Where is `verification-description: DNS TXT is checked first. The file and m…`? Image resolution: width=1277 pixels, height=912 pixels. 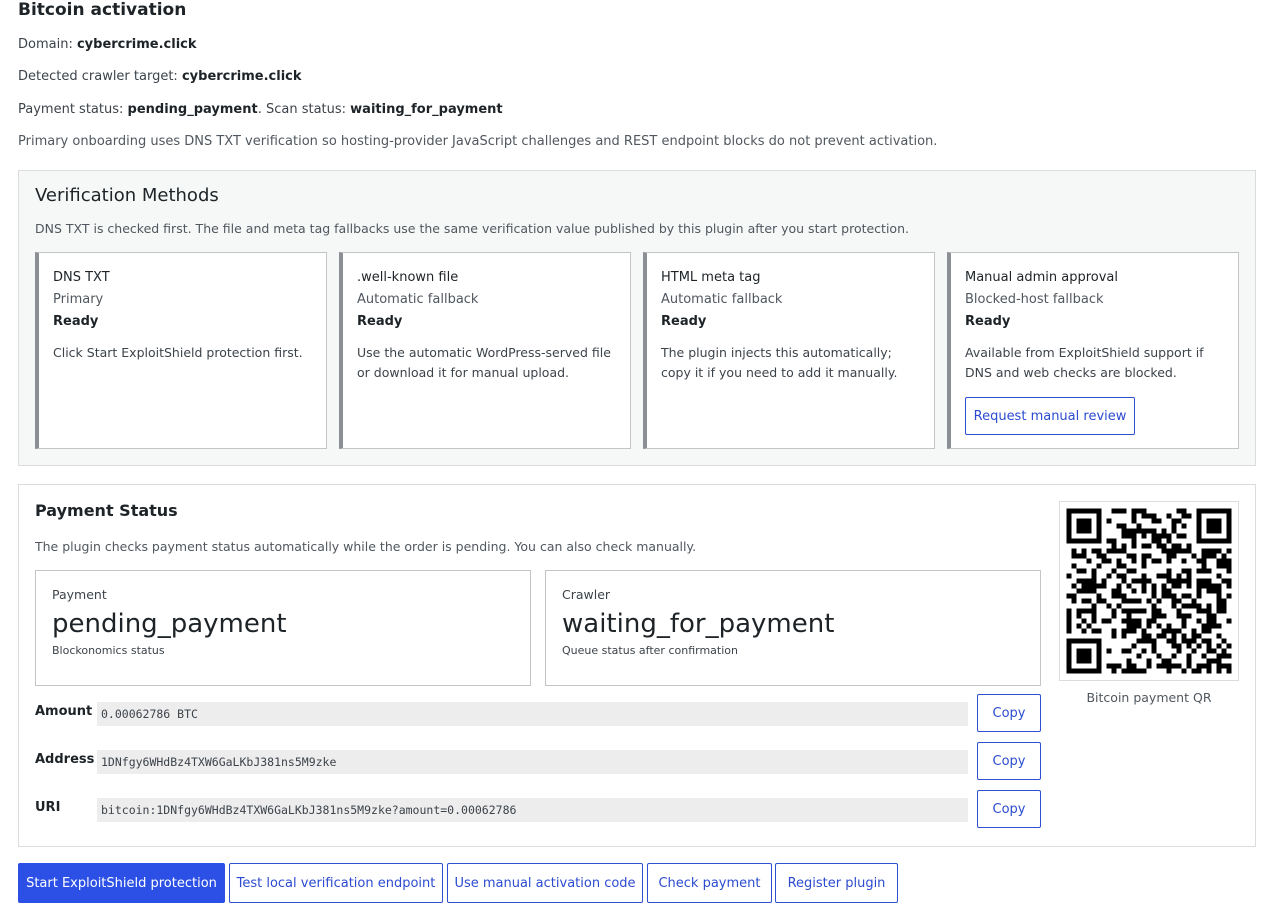 verification-description: DNS TXT is checked first. The file and m… is located at coordinates (472, 228).